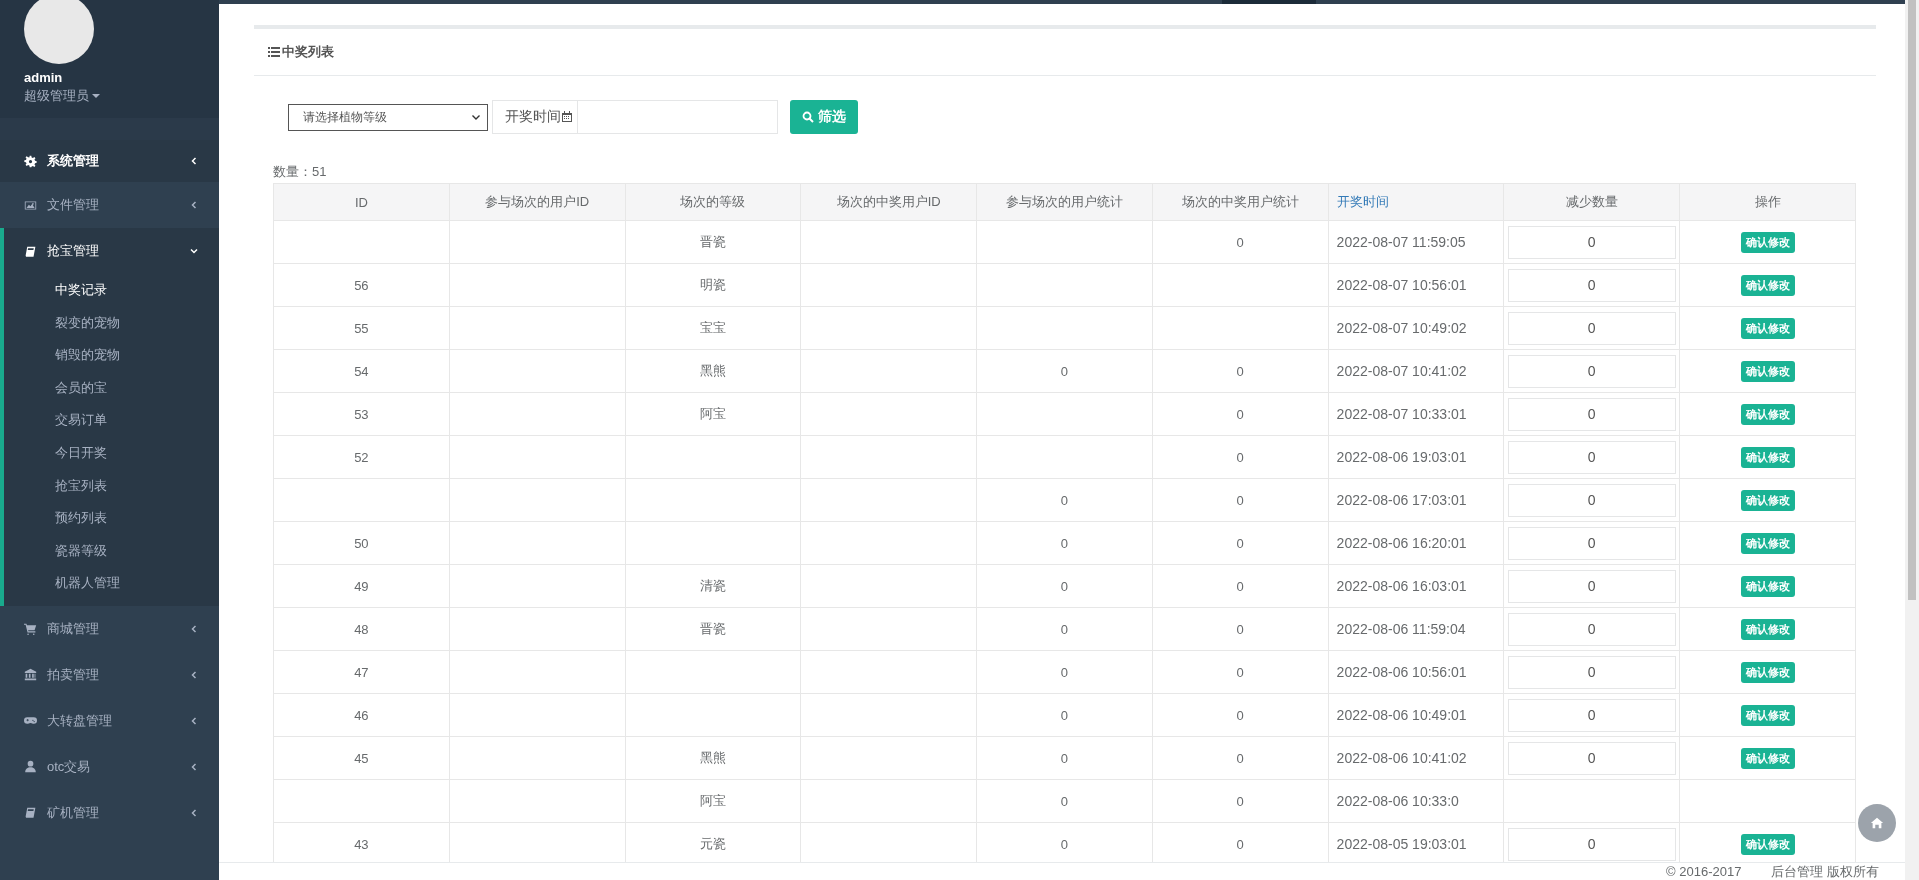 Image resolution: width=1919 pixels, height=880 pixels. Describe the element at coordinates (30, 675) in the screenshot. I see `bank-icon` at that location.